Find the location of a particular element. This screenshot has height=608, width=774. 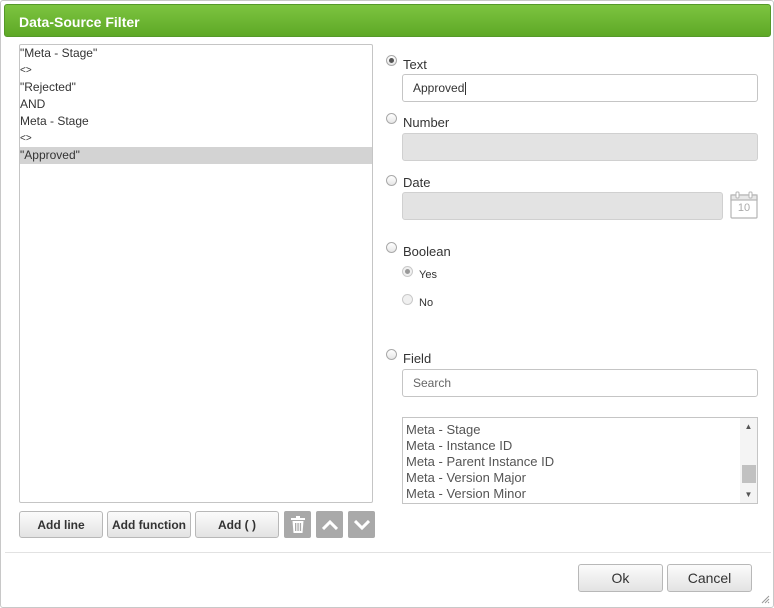

field-list-item: Meta - Stage is located at coordinates (480, 430).